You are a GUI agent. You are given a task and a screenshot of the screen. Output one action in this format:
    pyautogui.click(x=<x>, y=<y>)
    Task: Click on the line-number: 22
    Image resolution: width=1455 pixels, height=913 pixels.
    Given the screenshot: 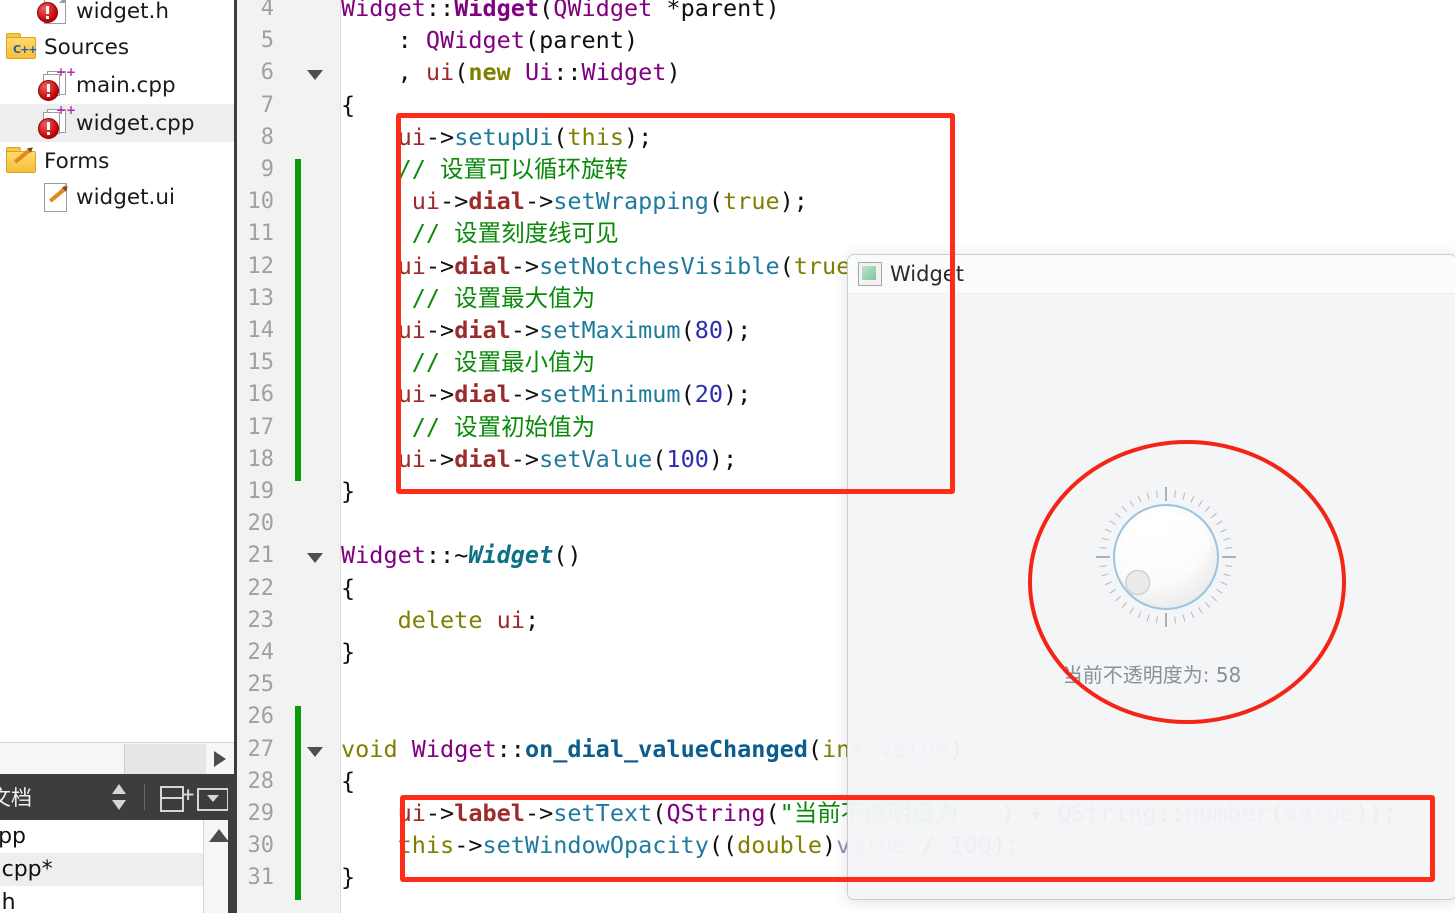 What is the action you would take?
    pyautogui.click(x=261, y=588)
    